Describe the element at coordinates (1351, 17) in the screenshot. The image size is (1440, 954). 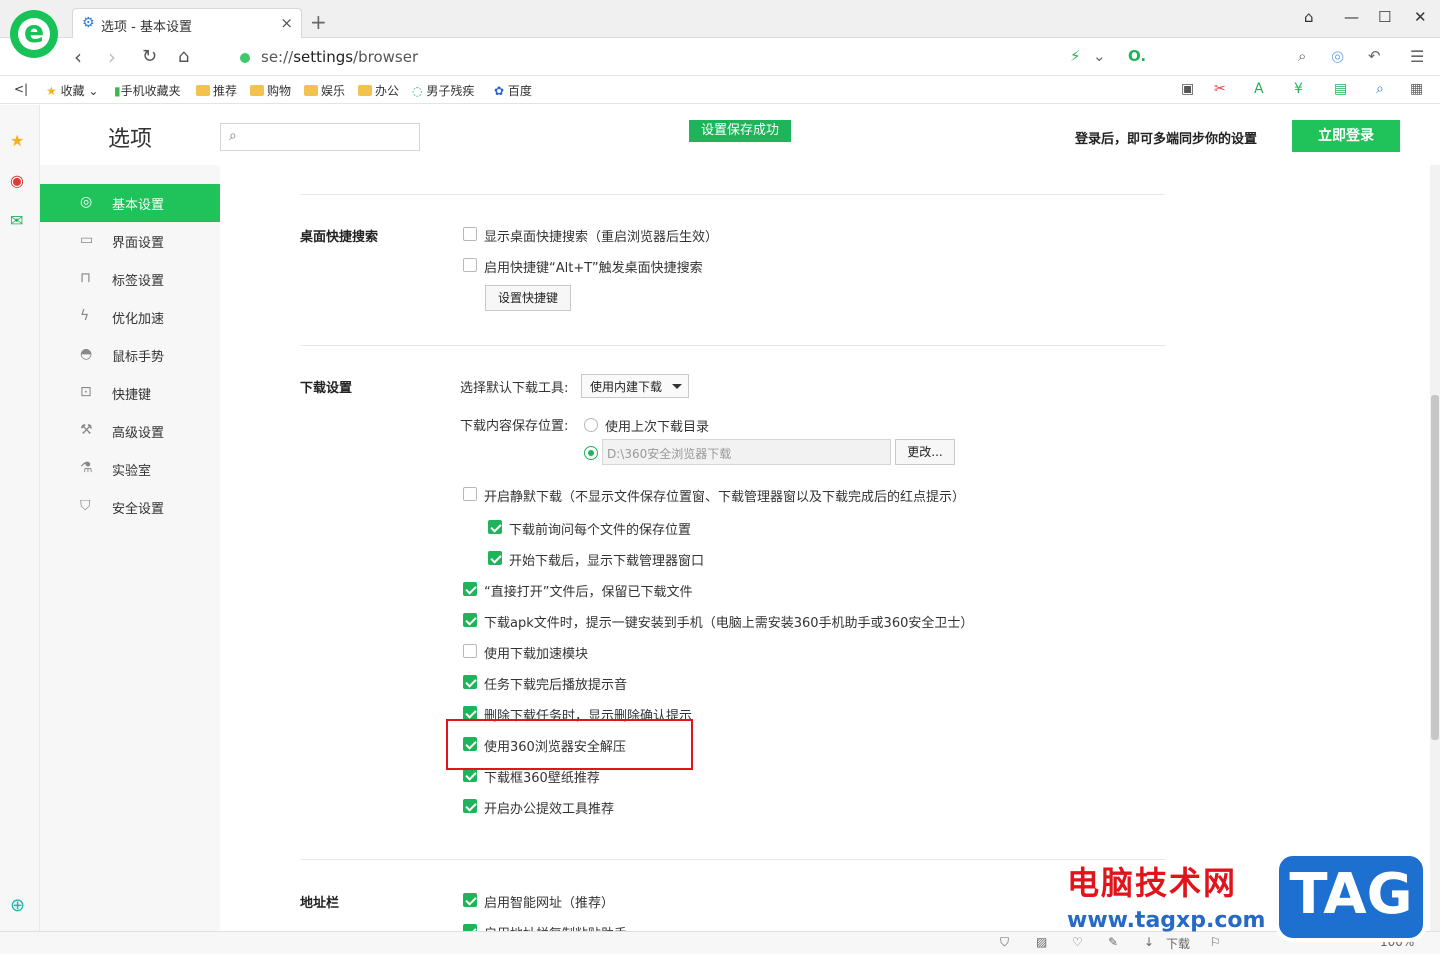
I see `minimize-button: —` at that location.